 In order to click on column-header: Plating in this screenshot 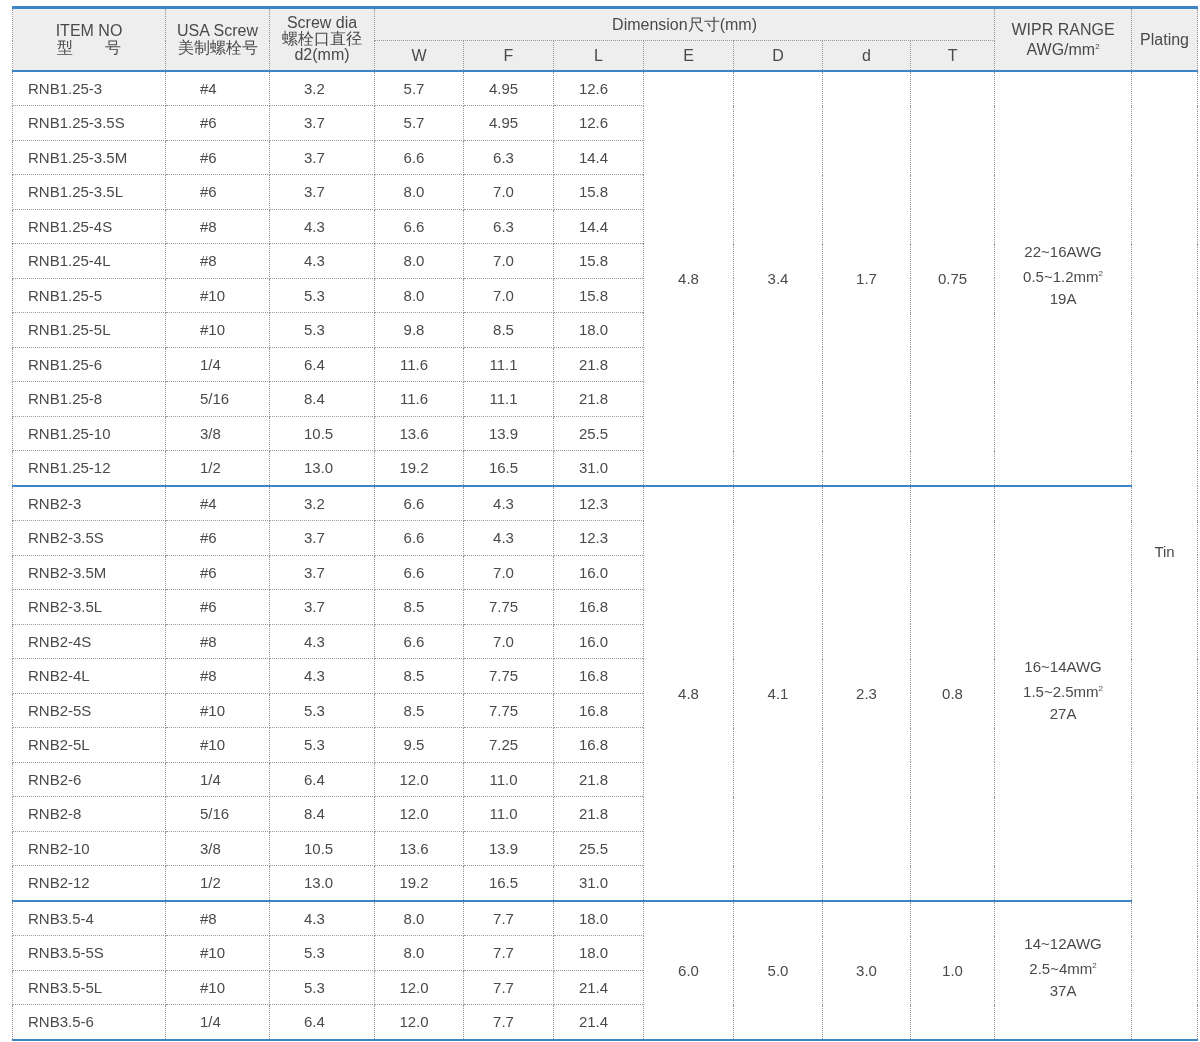, I will do `click(1164, 39)`.